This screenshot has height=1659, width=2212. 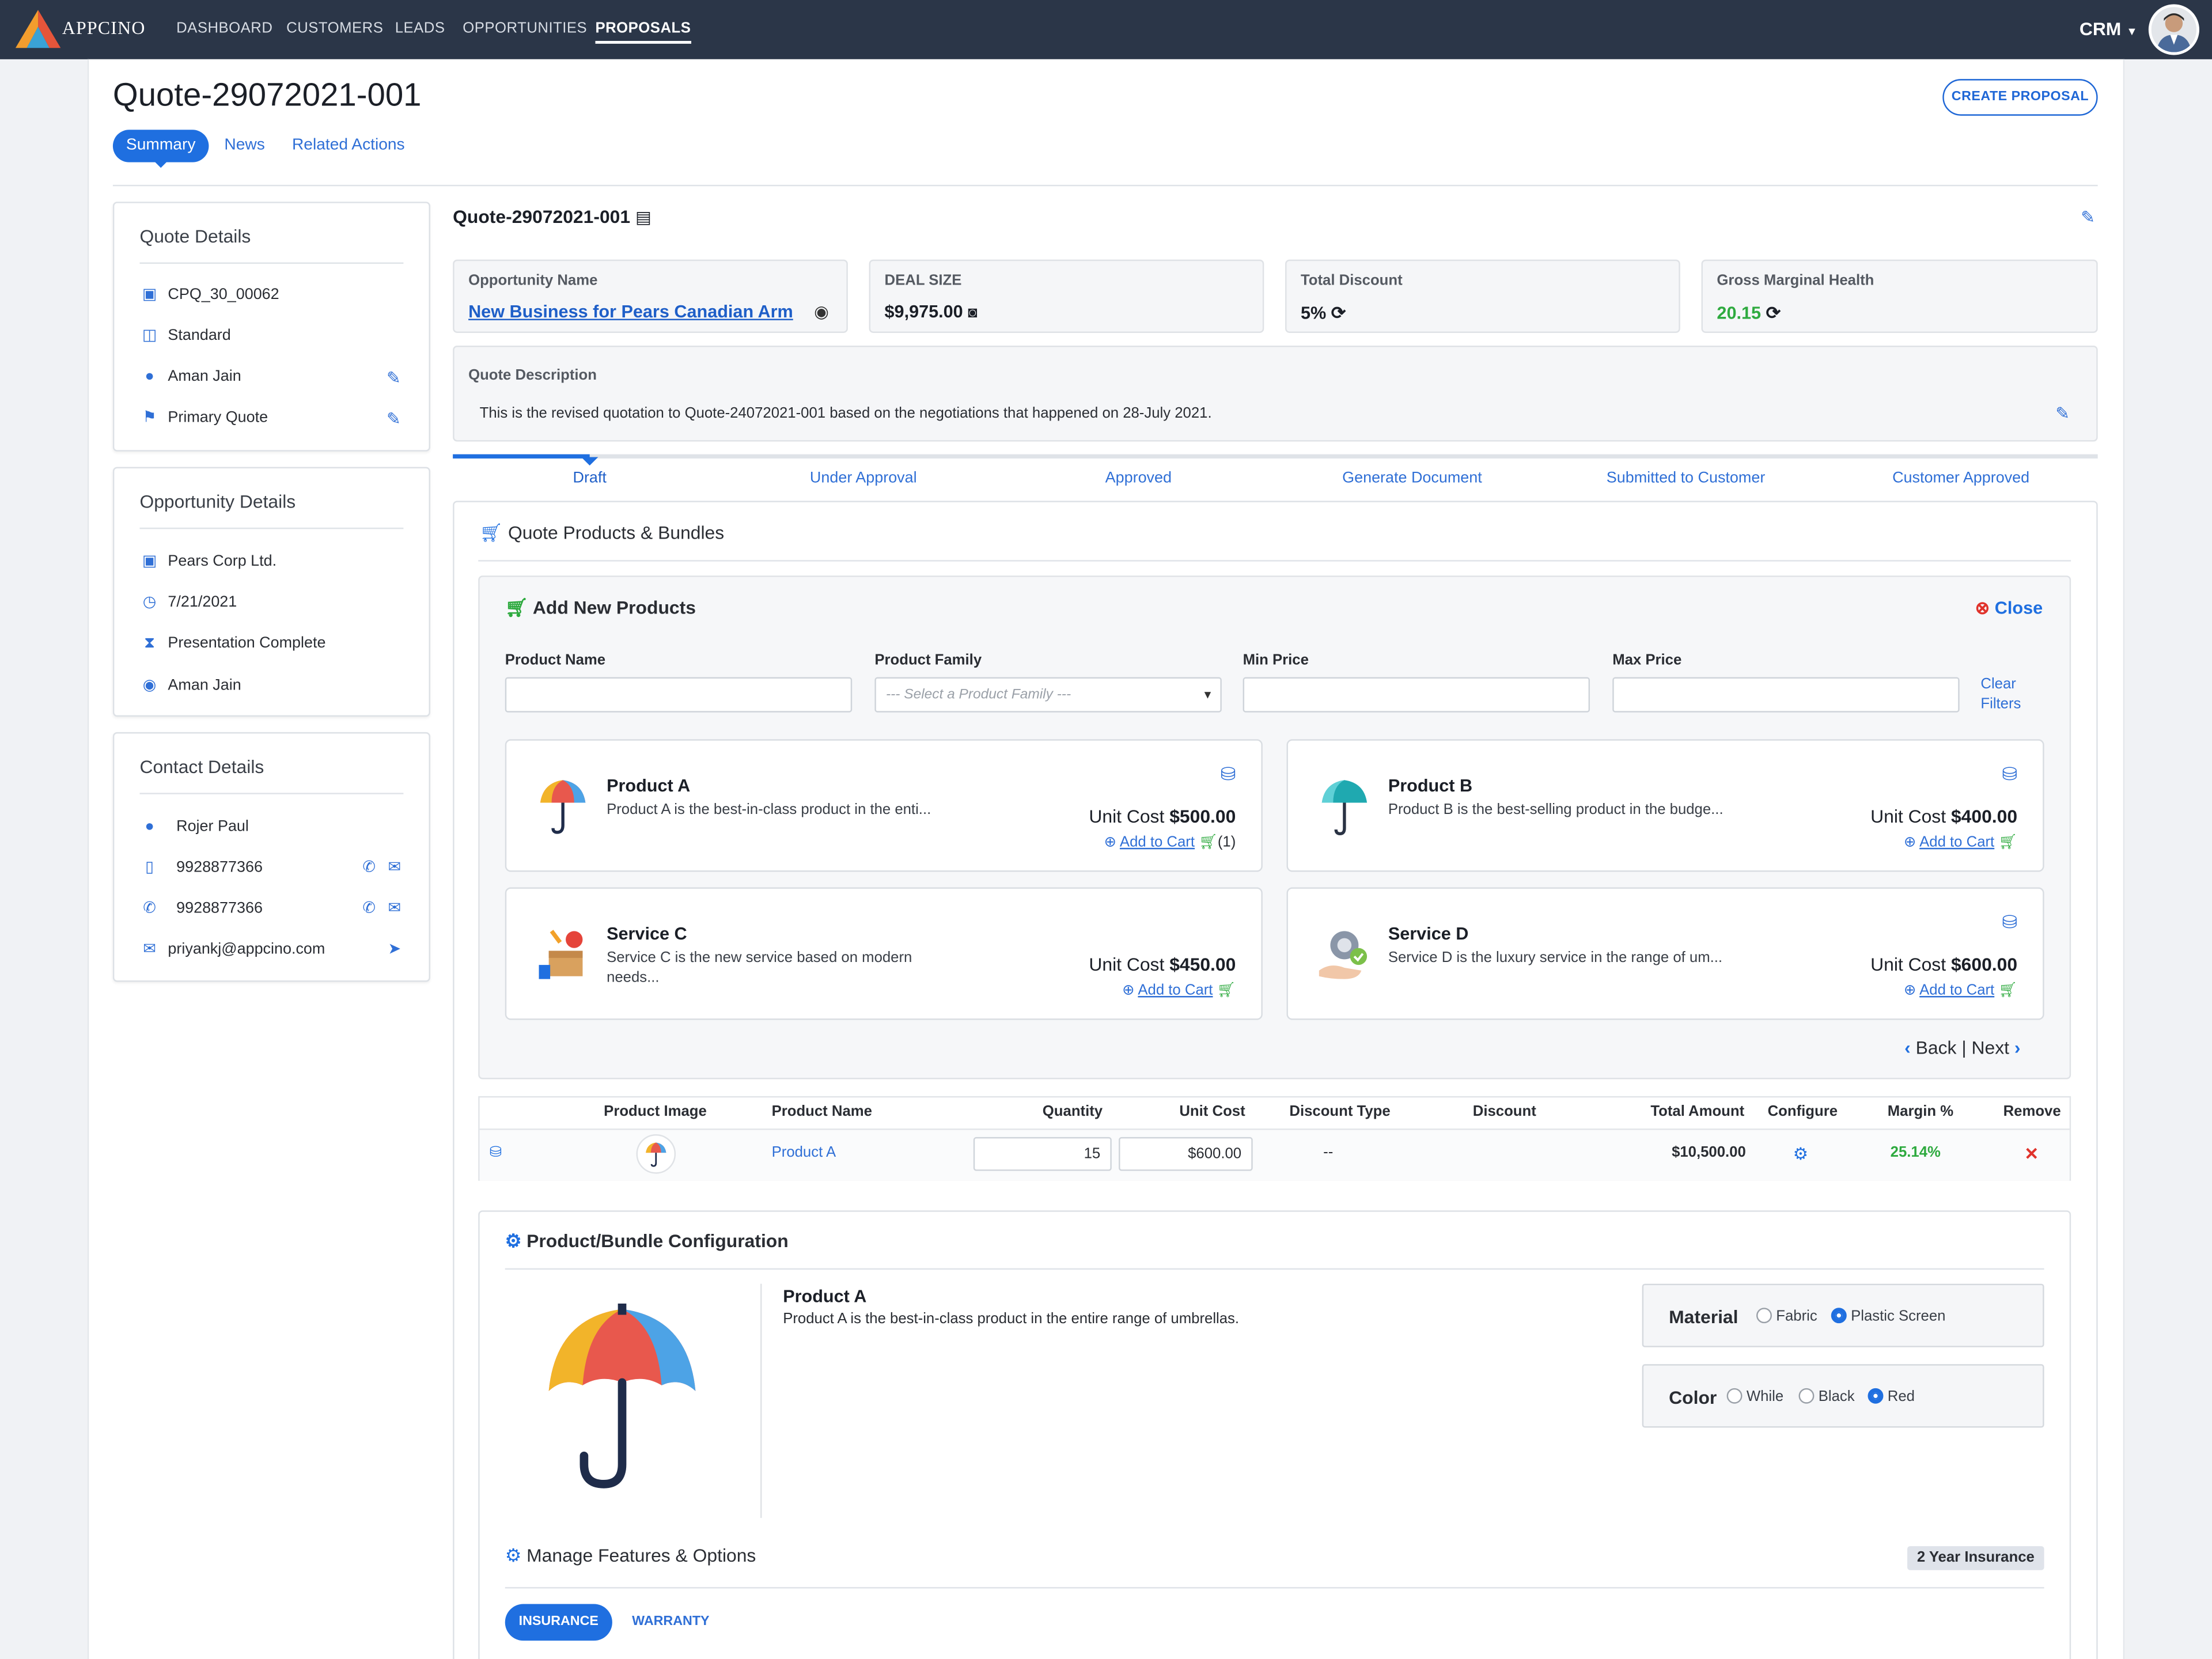 I want to click on call-mobile-icon: ✆, so click(x=369, y=867).